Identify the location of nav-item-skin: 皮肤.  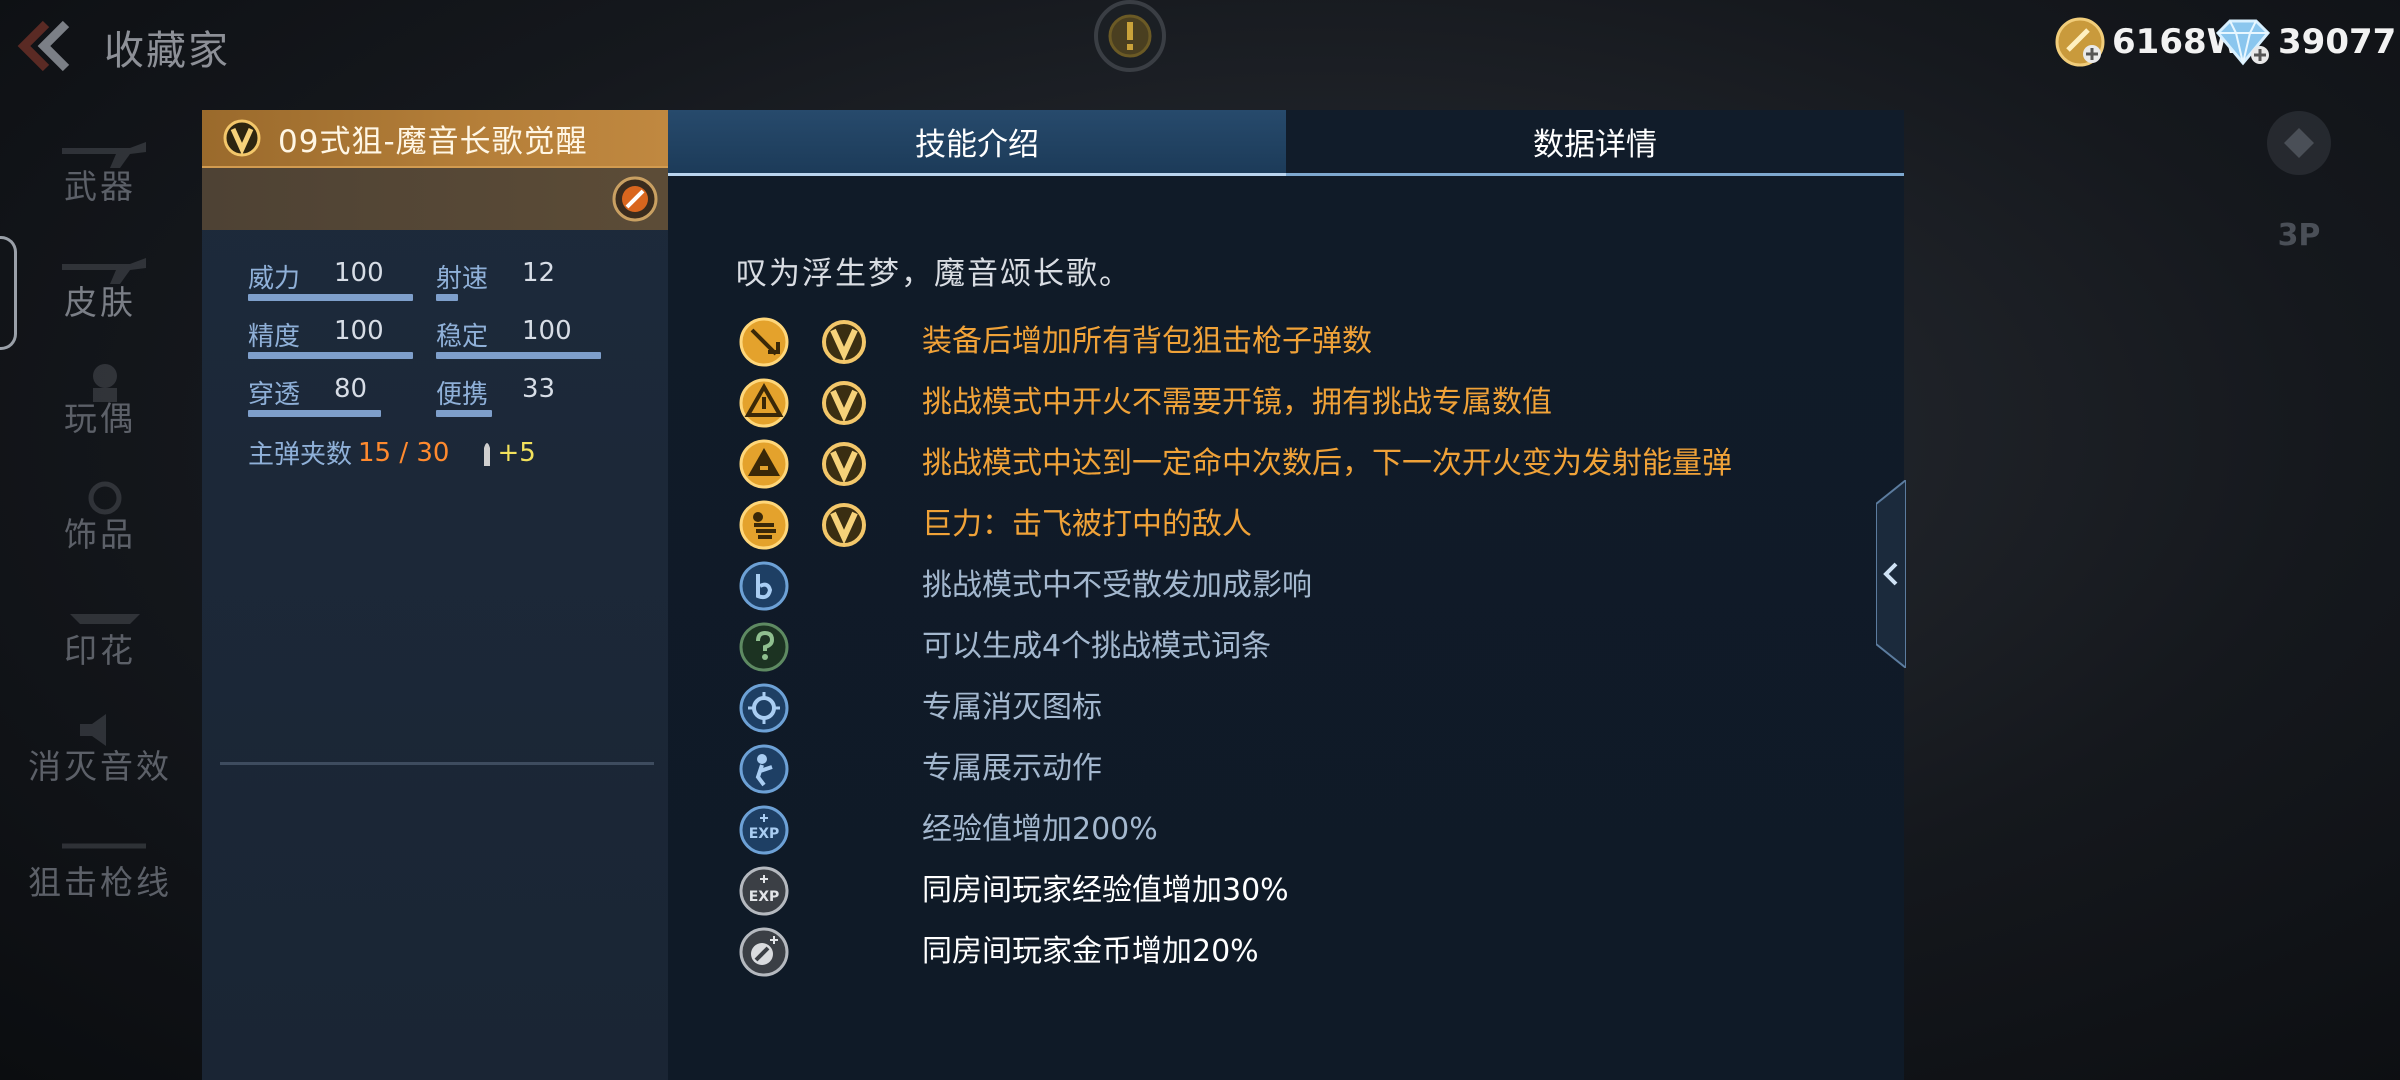
(100, 288).